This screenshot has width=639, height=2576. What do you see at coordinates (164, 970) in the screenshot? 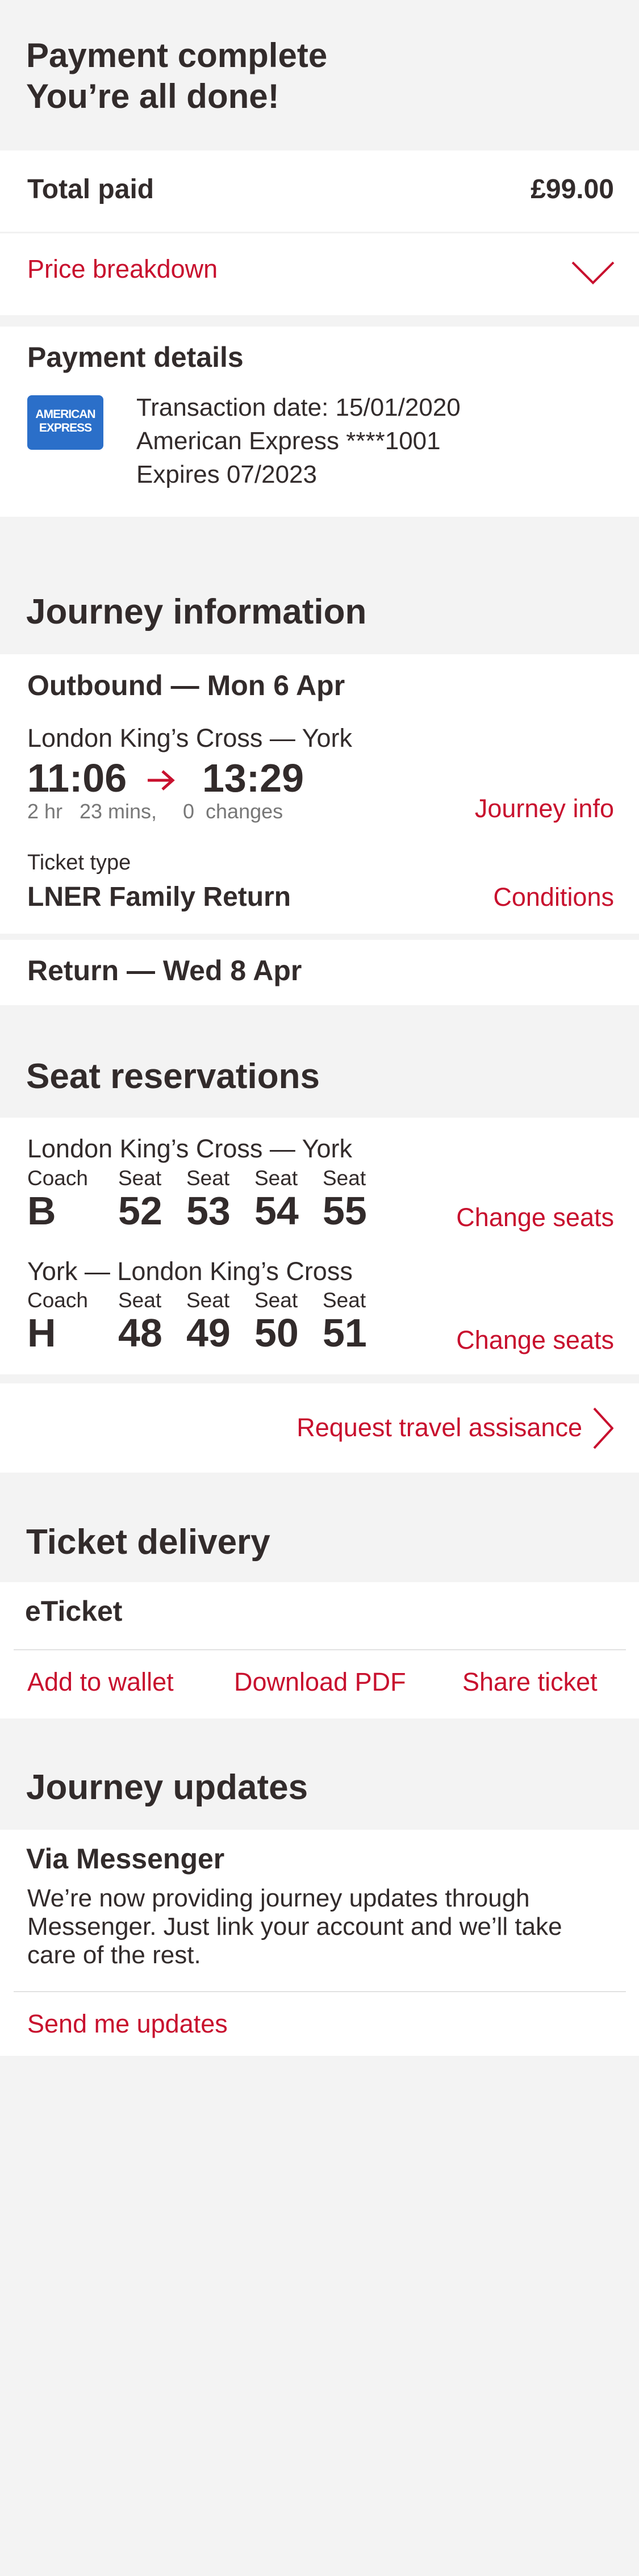
I see `return-title: Return — Wed 8 Apr` at bounding box center [164, 970].